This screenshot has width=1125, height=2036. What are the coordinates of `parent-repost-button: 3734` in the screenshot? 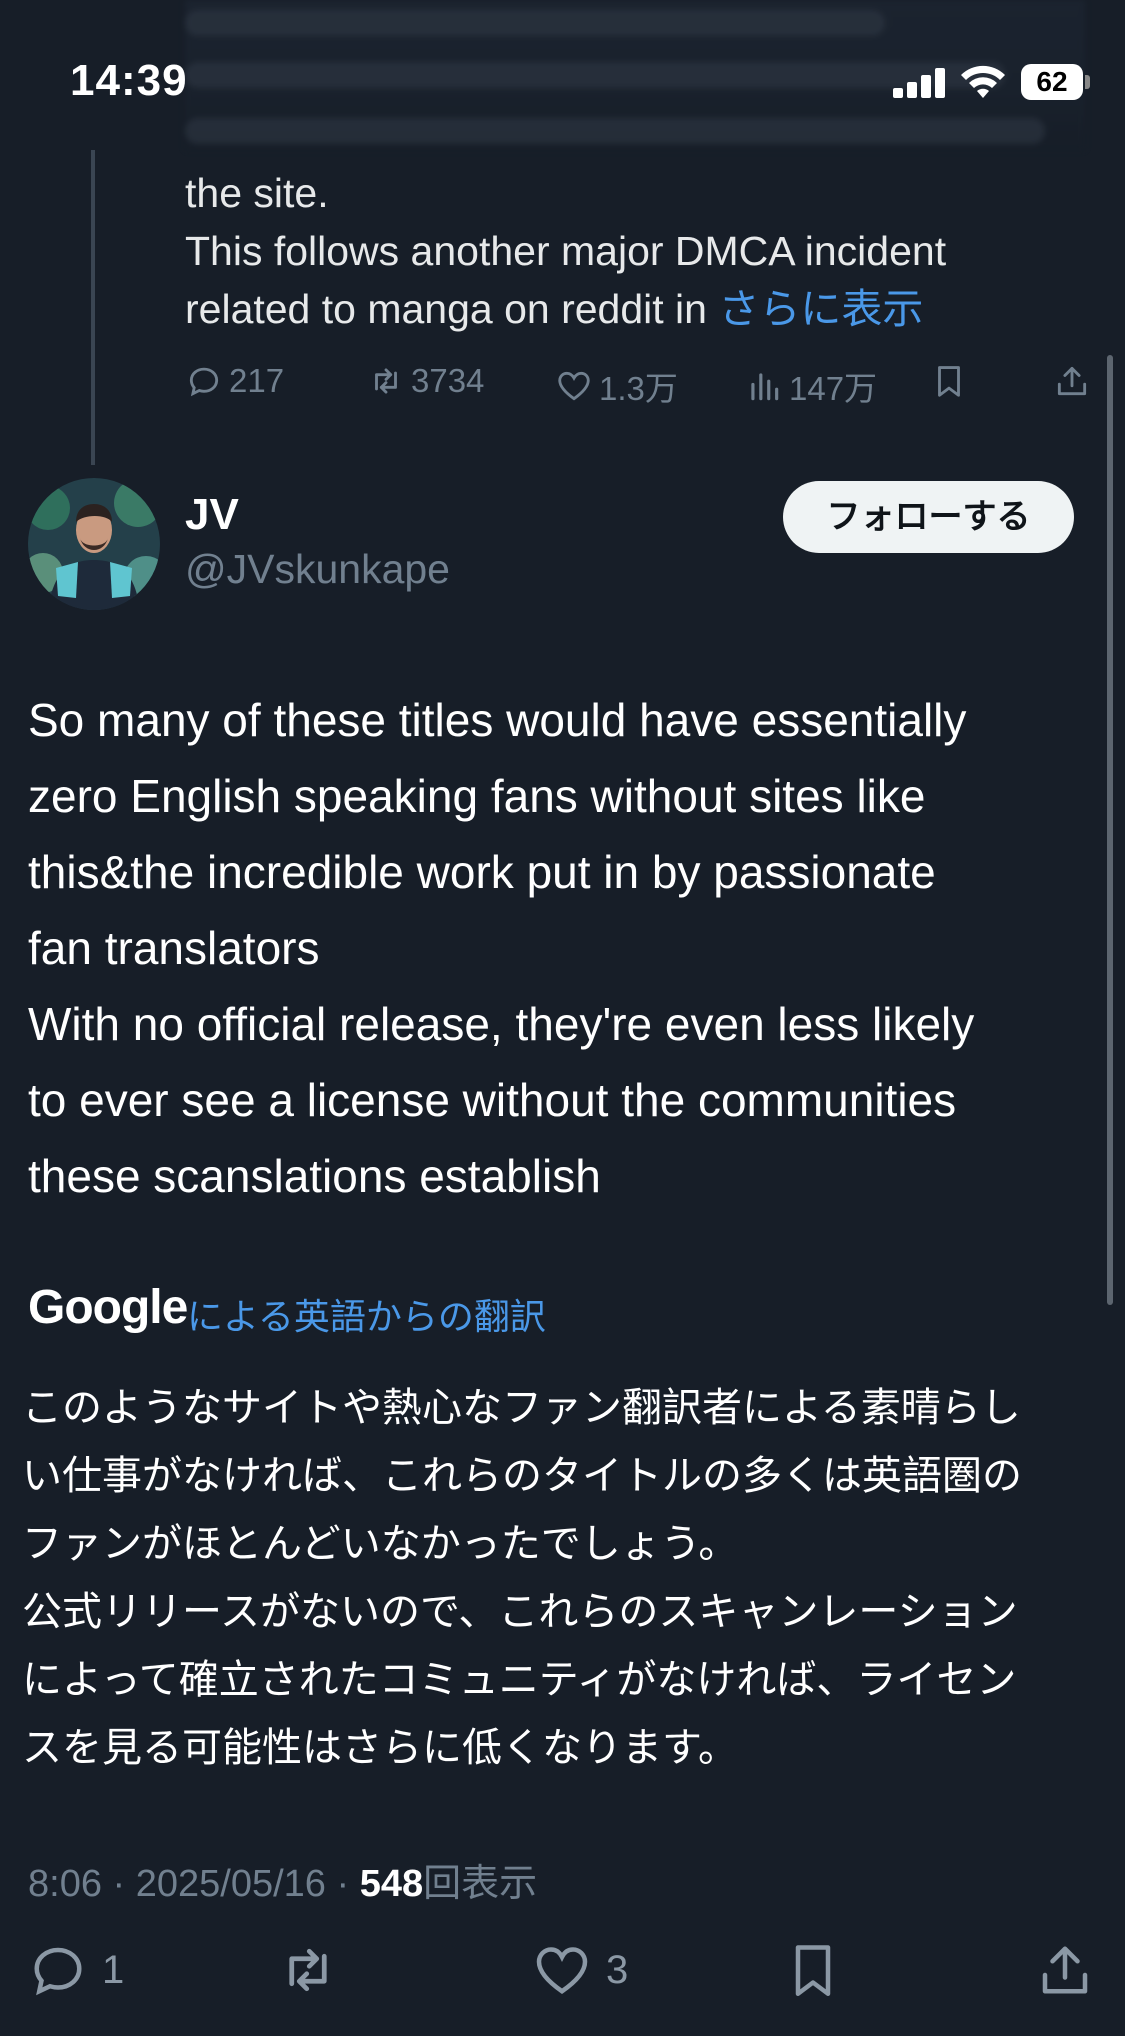 It's located at (425, 381).